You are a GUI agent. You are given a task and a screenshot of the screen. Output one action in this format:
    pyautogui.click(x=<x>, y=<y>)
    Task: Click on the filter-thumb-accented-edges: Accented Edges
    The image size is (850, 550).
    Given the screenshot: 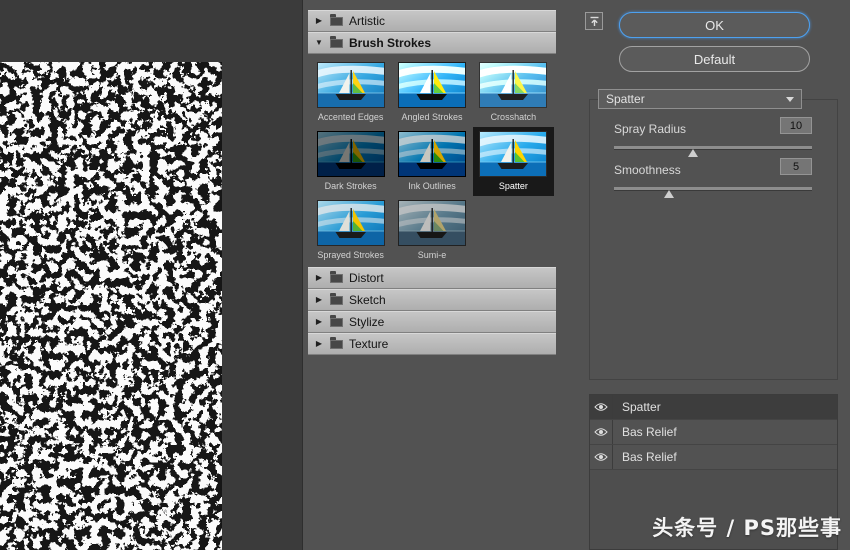 What is the action you would take?
    pyautogui.click(x=350, y=92)
    